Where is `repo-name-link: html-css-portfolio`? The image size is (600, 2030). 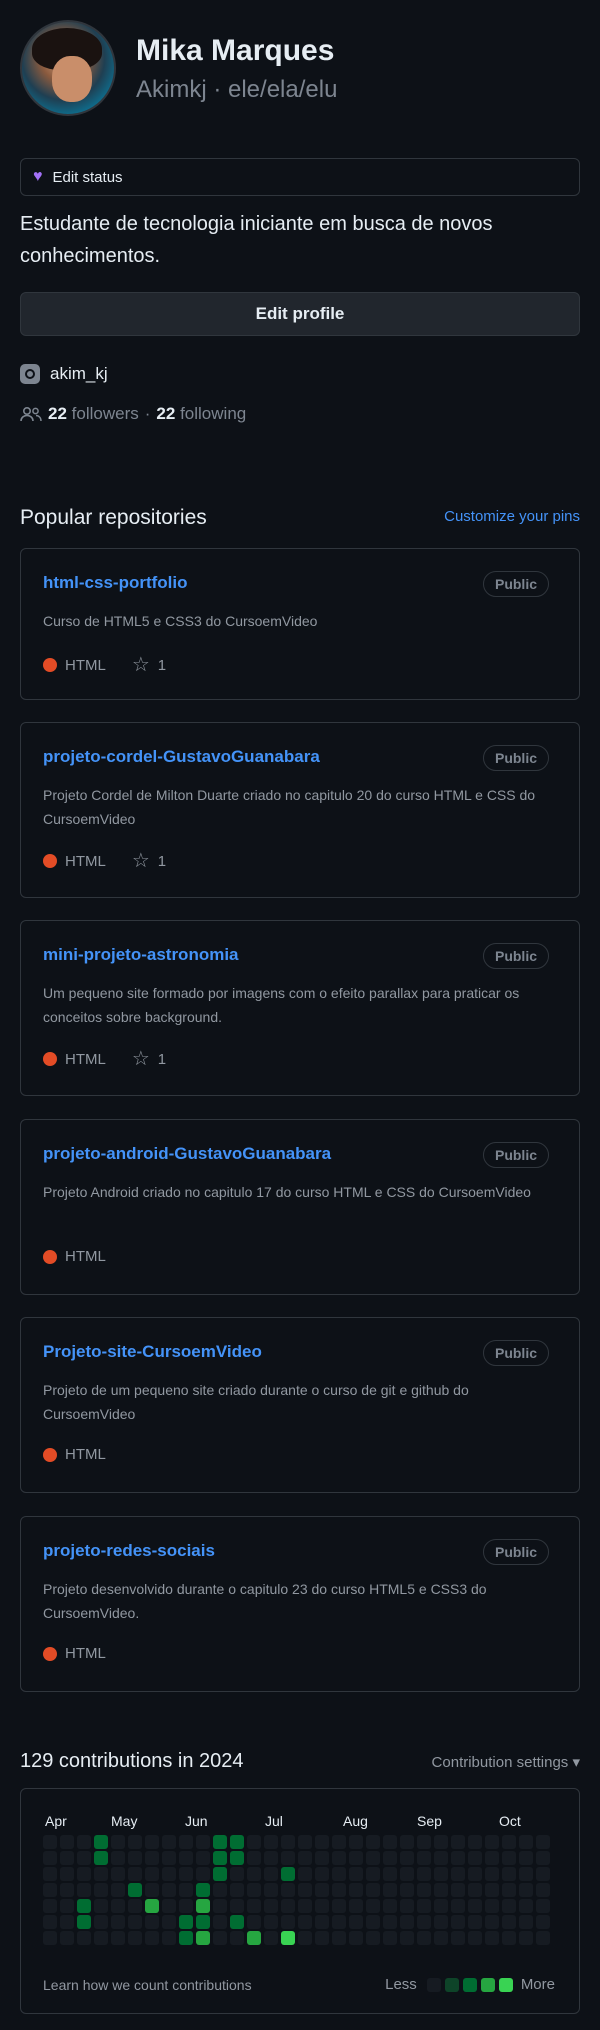 repo-name-link: html-css-portfolio is located at coordinates (115, 583).